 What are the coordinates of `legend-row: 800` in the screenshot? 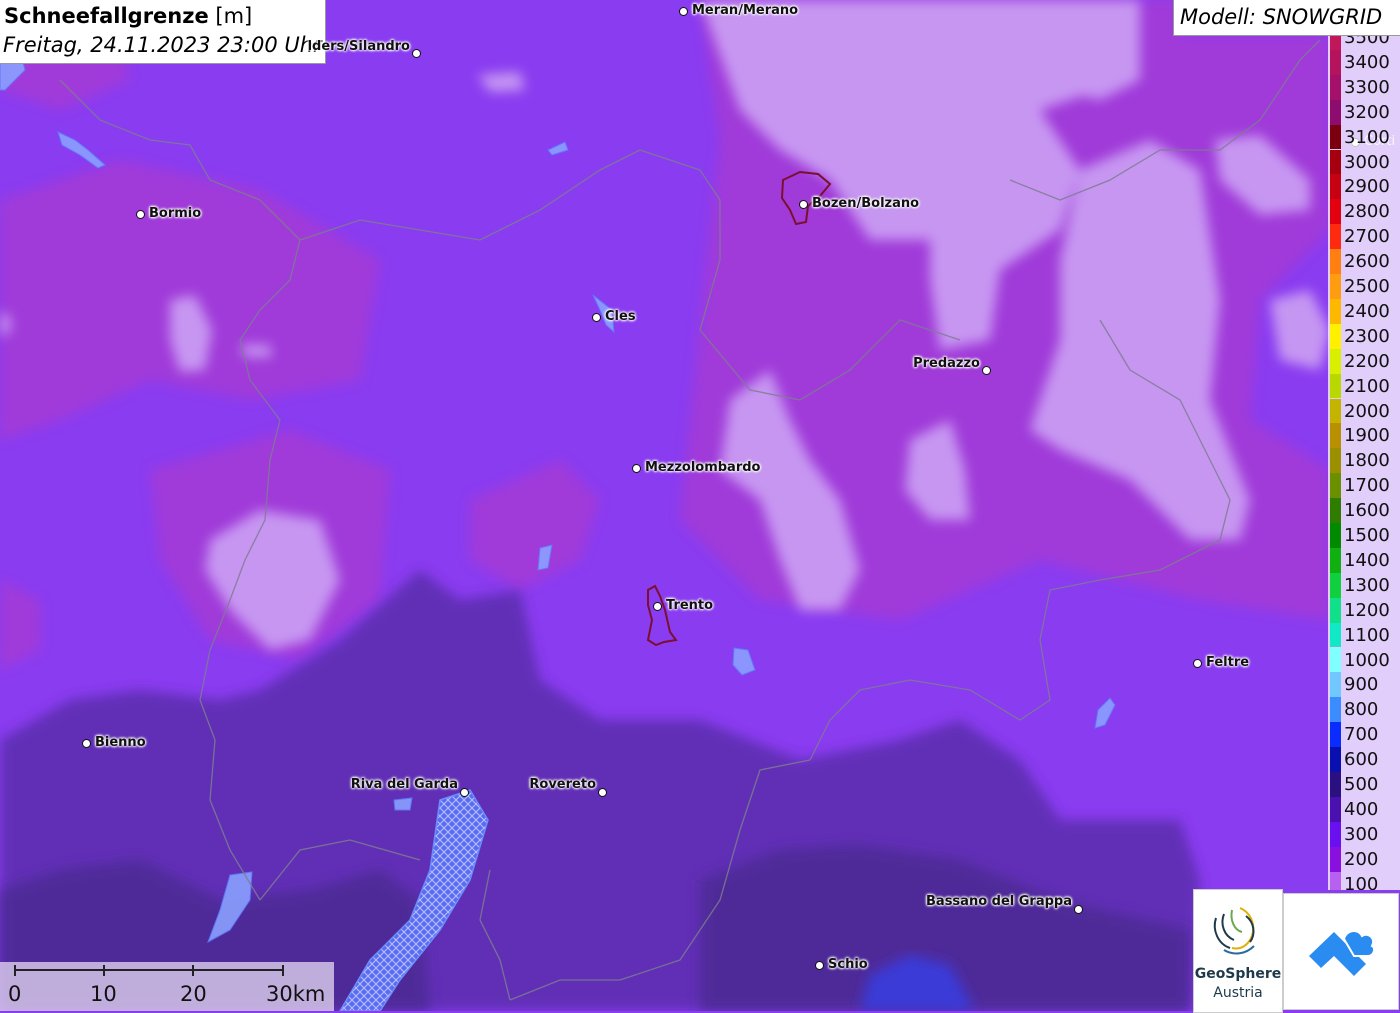 It's located at (1364, 710).